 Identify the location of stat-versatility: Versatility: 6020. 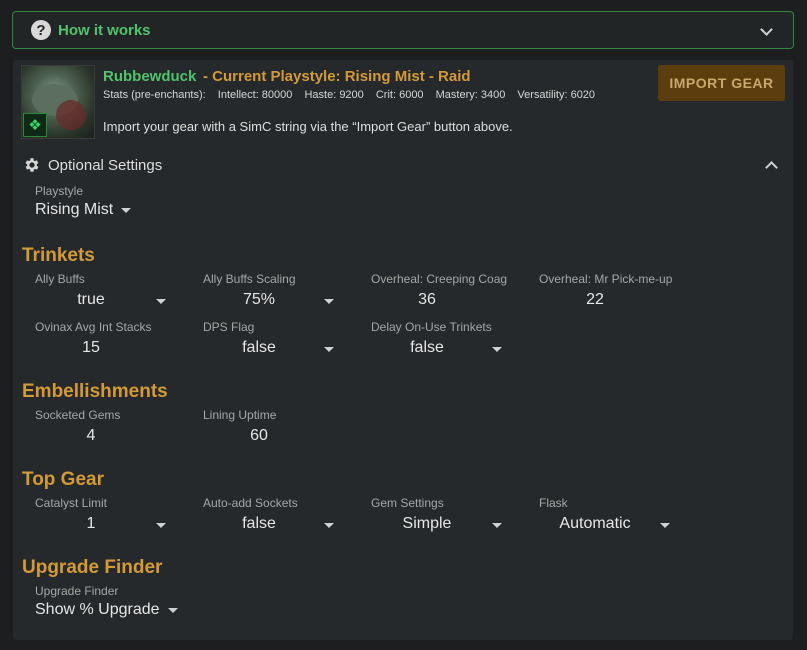
(556, 95).